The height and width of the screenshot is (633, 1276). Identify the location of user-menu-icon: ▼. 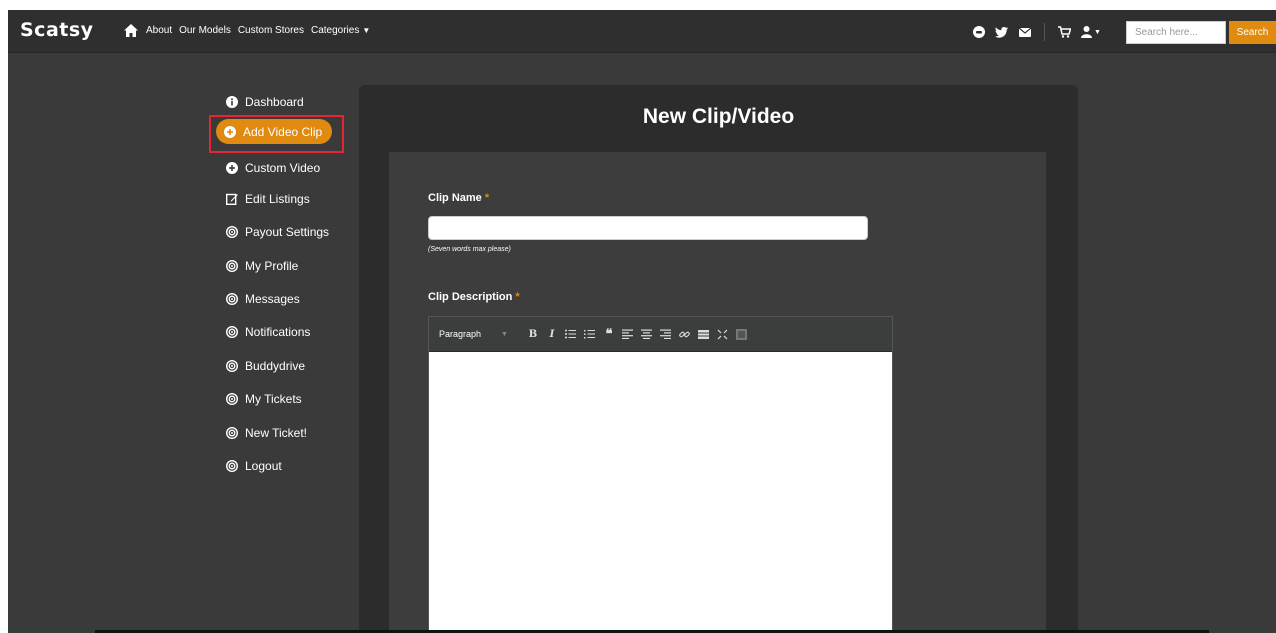
(1091, 32).